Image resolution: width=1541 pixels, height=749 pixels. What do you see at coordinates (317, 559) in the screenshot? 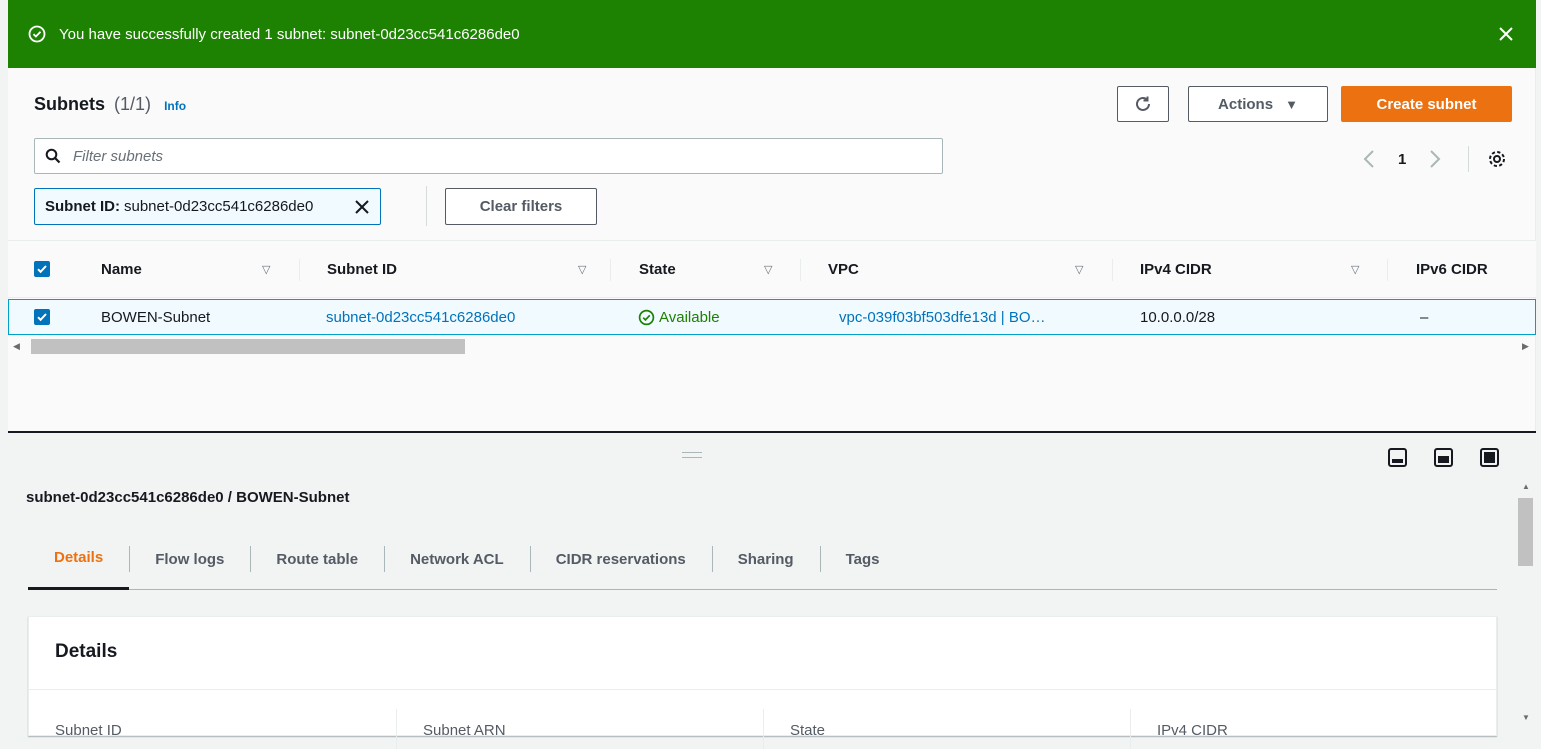
I see `tab-route-table: Route table` at bounding box center [317, 559].